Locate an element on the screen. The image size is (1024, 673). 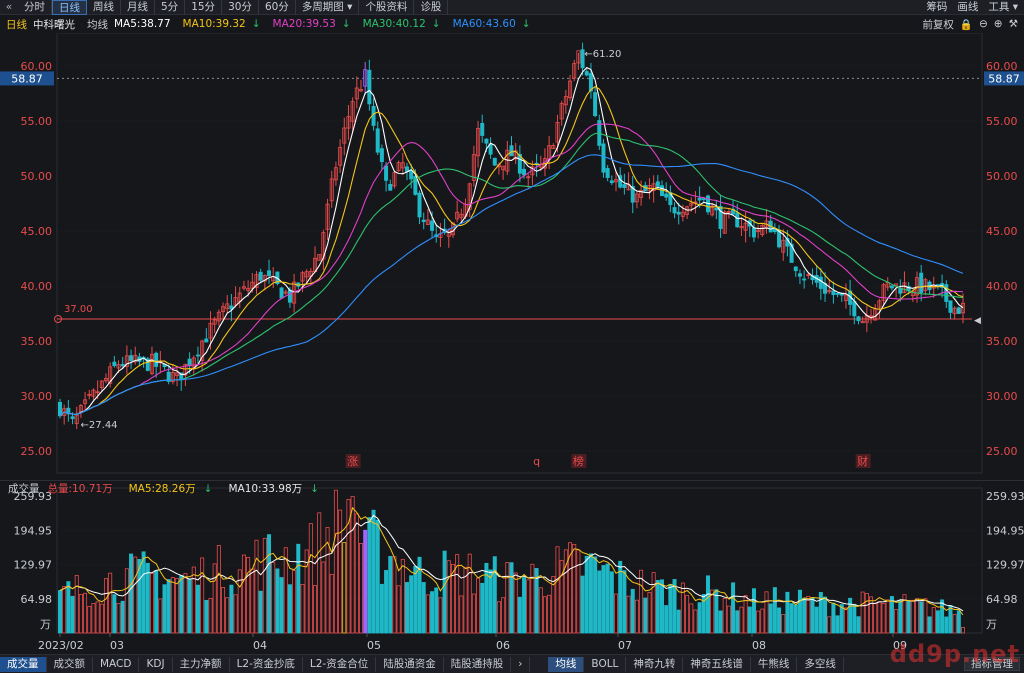
price-axis-right-label: 50.00 is located at coordinates (1002, 176).